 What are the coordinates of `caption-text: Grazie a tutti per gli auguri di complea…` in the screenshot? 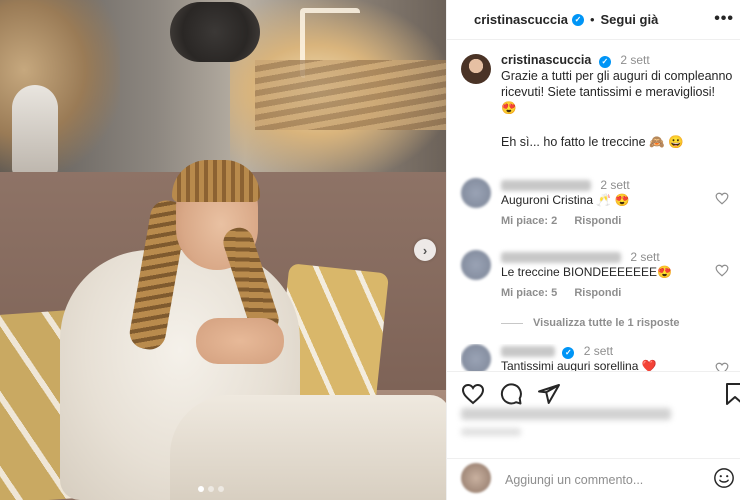 It's located at (617, 92).